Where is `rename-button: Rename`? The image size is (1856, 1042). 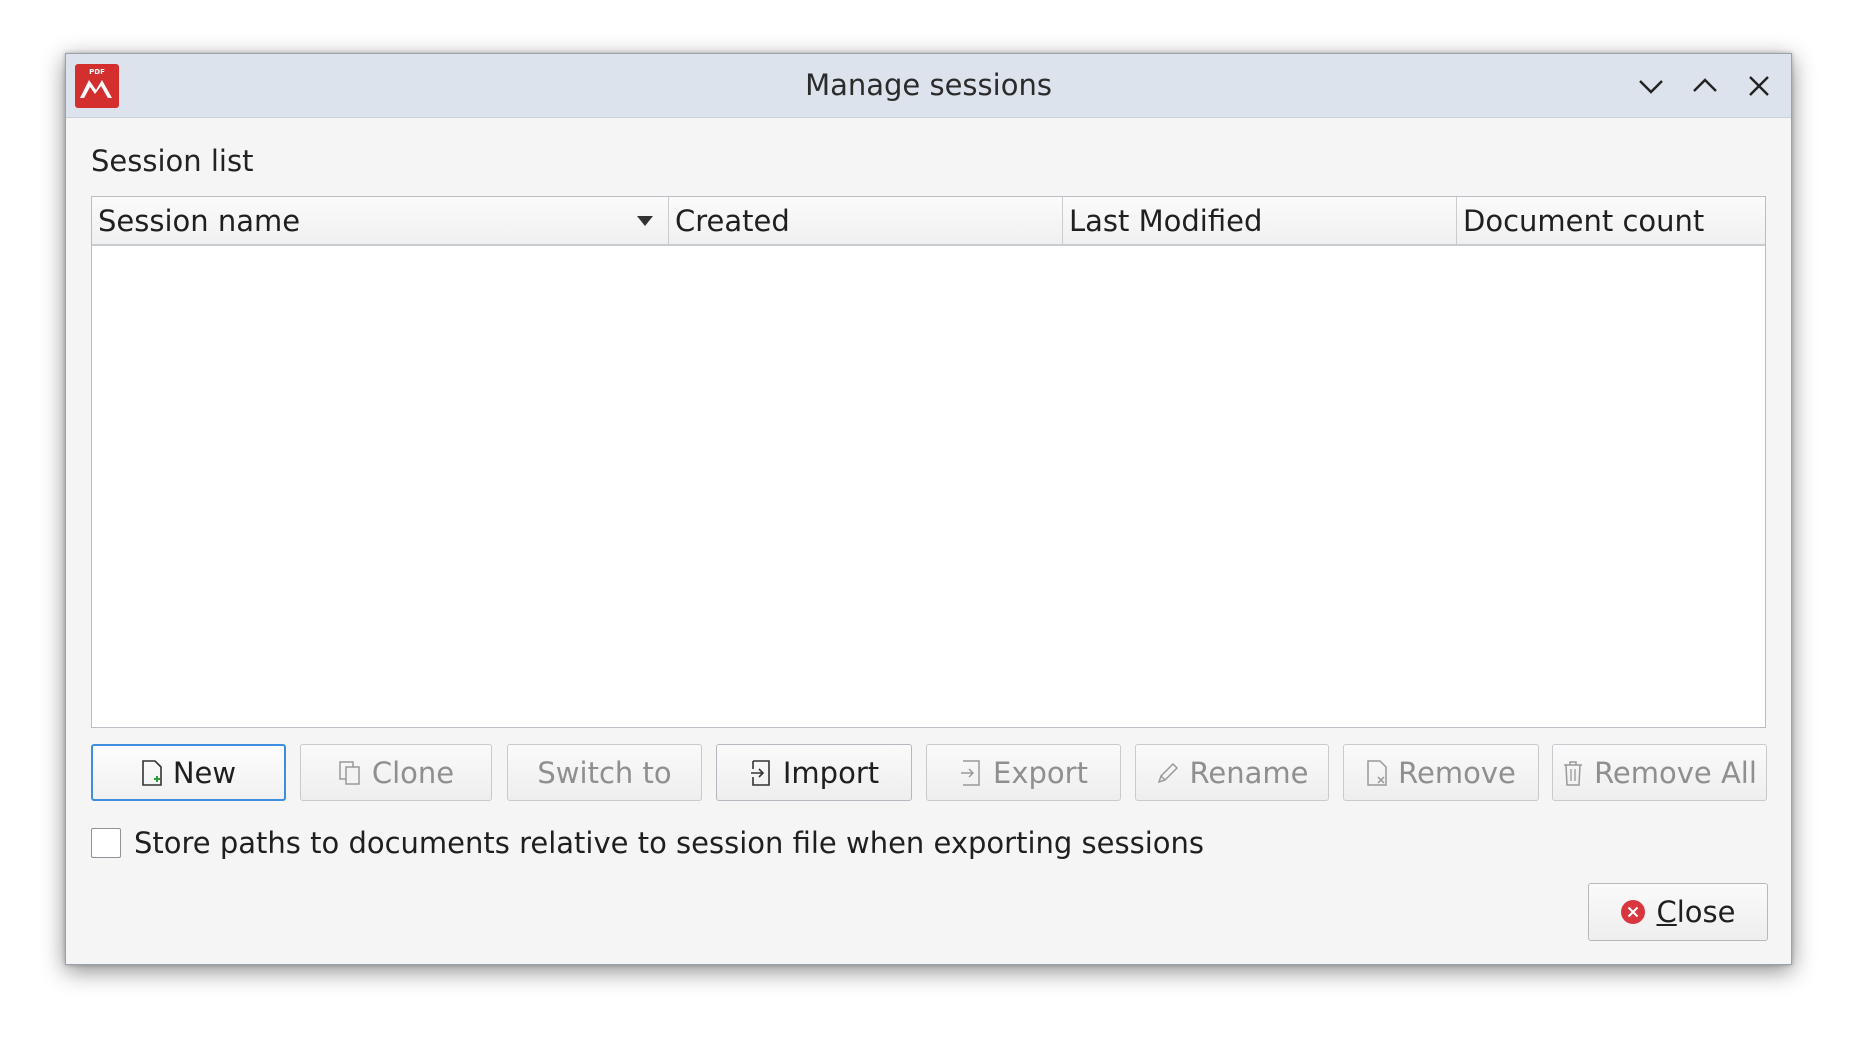
rename-button: Rename is located at coordinates (1232, 772).